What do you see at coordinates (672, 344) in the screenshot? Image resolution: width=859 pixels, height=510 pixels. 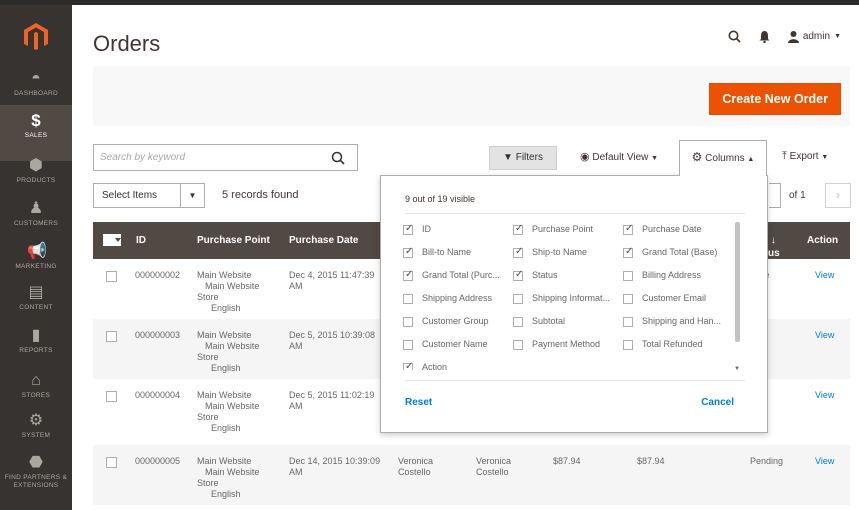 I see `column-option-label: Total Refunded` at bounding box center [672, 344].